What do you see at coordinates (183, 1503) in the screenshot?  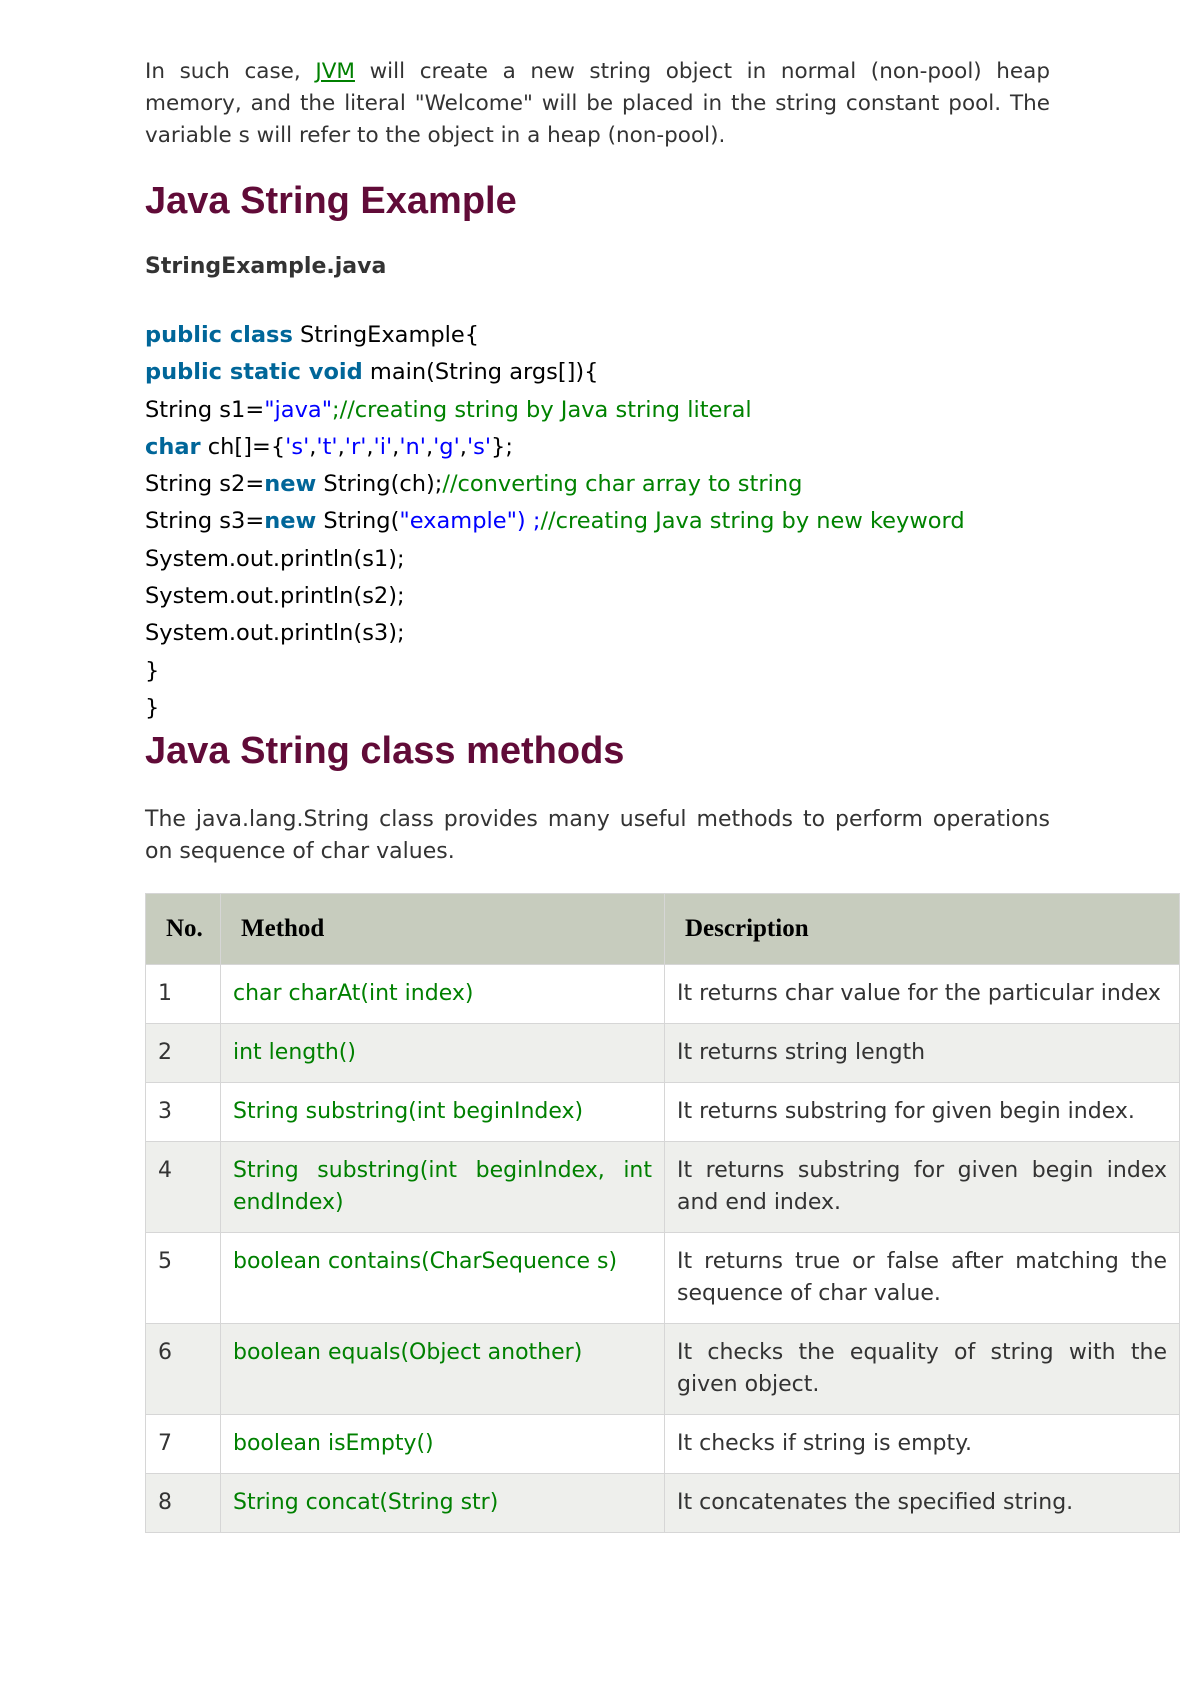 I see `cell-no: 8` at bounding box center [183, 1503].